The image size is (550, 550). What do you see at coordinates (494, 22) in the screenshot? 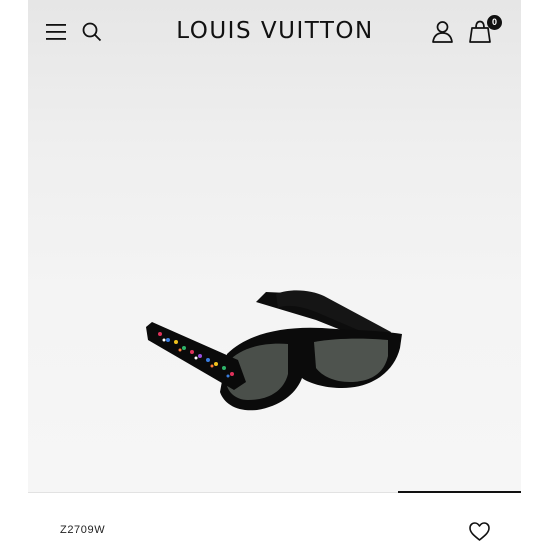
I see `cart-count-badge: 0` at bounding box center [494, 22].